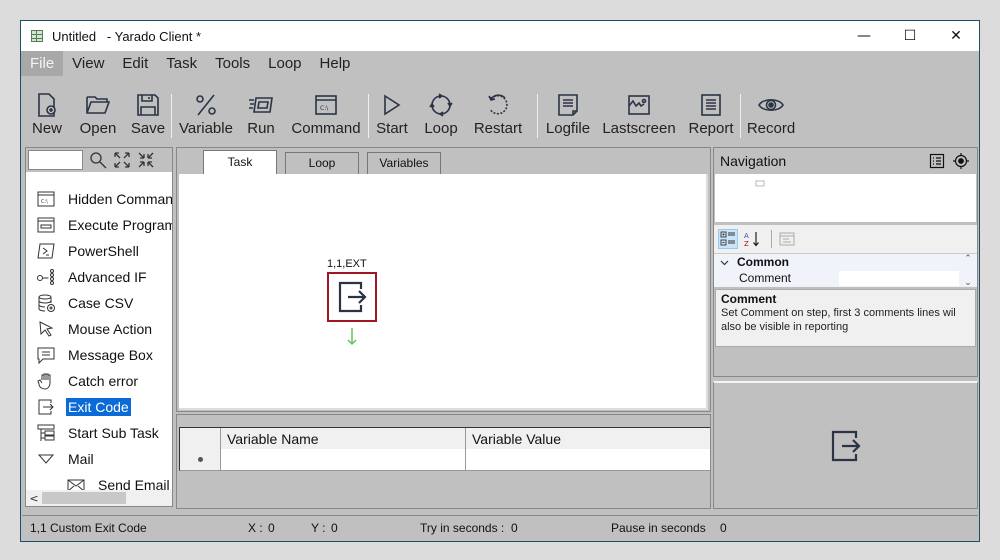 This screenshot has width=1000, height=560. What do you see at coordinates (968, 259) in the screenshot?
I see `scroll-up-icon: ⌃` at bounding box center [968, 259].